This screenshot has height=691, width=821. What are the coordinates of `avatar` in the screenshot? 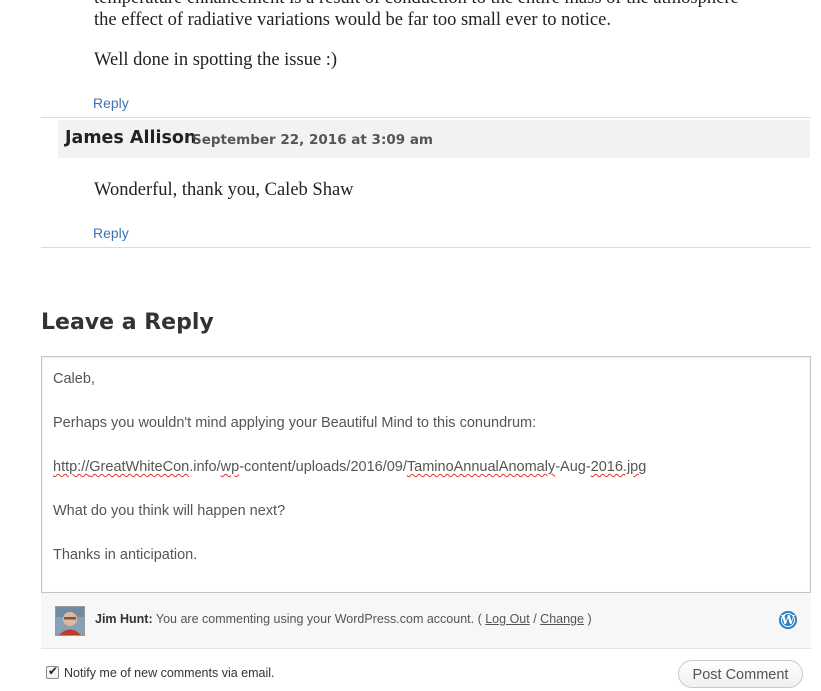 It's located at (70, 621).